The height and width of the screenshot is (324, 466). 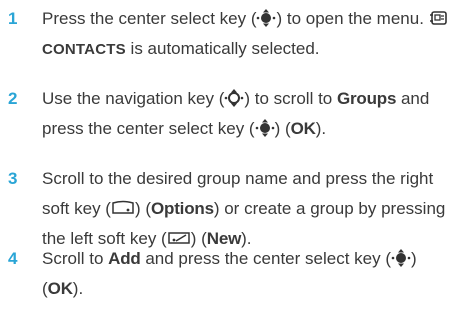 I want to click on groups-label: Groups, so click(x=366, y=98).